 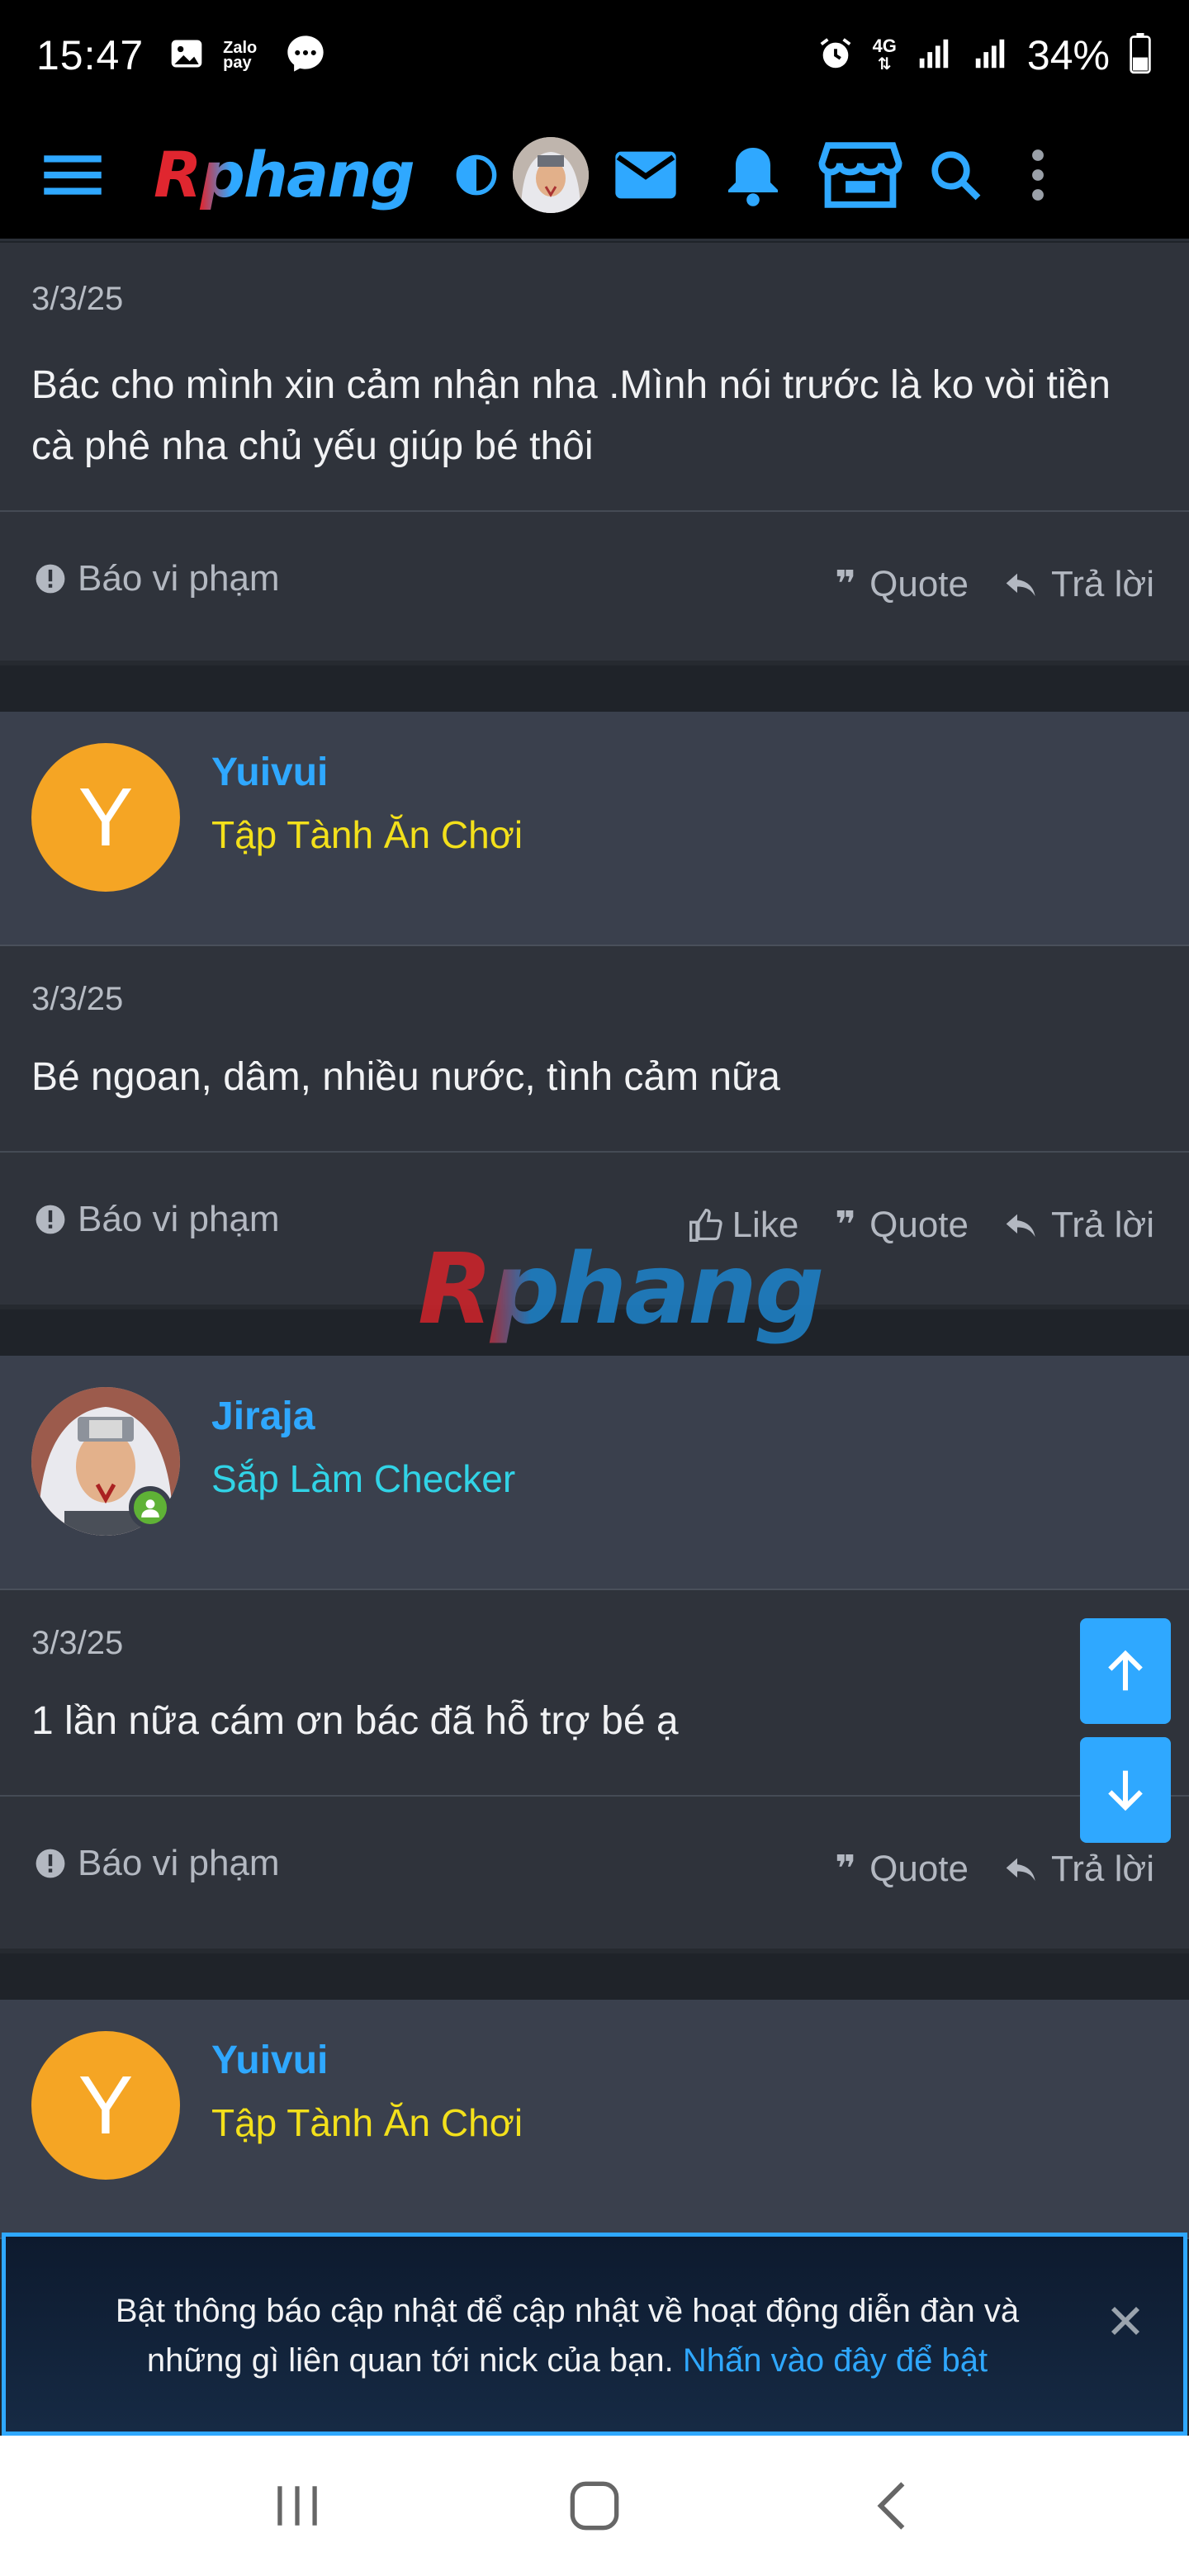 I want to click on status-right-icons: 4G ⇅ 34%, so click(x=985, y=55).